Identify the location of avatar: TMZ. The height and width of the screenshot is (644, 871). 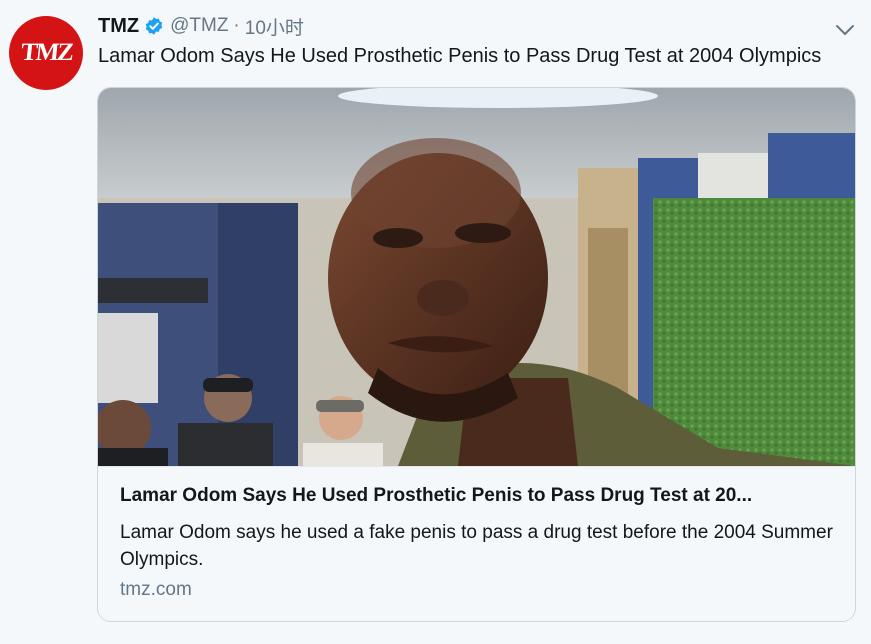
(46, 53).